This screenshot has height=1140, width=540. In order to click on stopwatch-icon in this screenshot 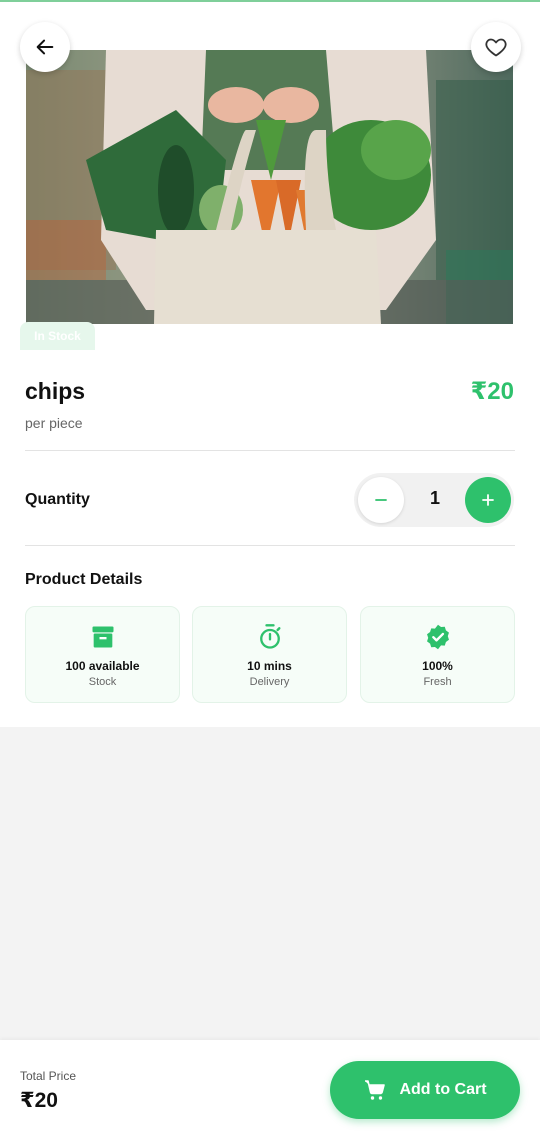, I will do `click(269, 636)`.